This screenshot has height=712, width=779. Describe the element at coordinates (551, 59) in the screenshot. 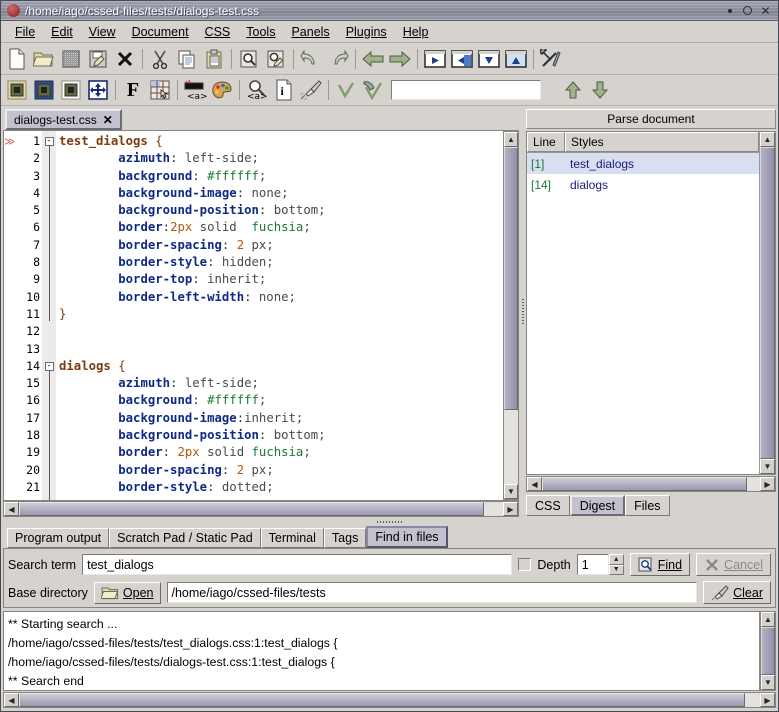

I see `preferences-icon` at that location.